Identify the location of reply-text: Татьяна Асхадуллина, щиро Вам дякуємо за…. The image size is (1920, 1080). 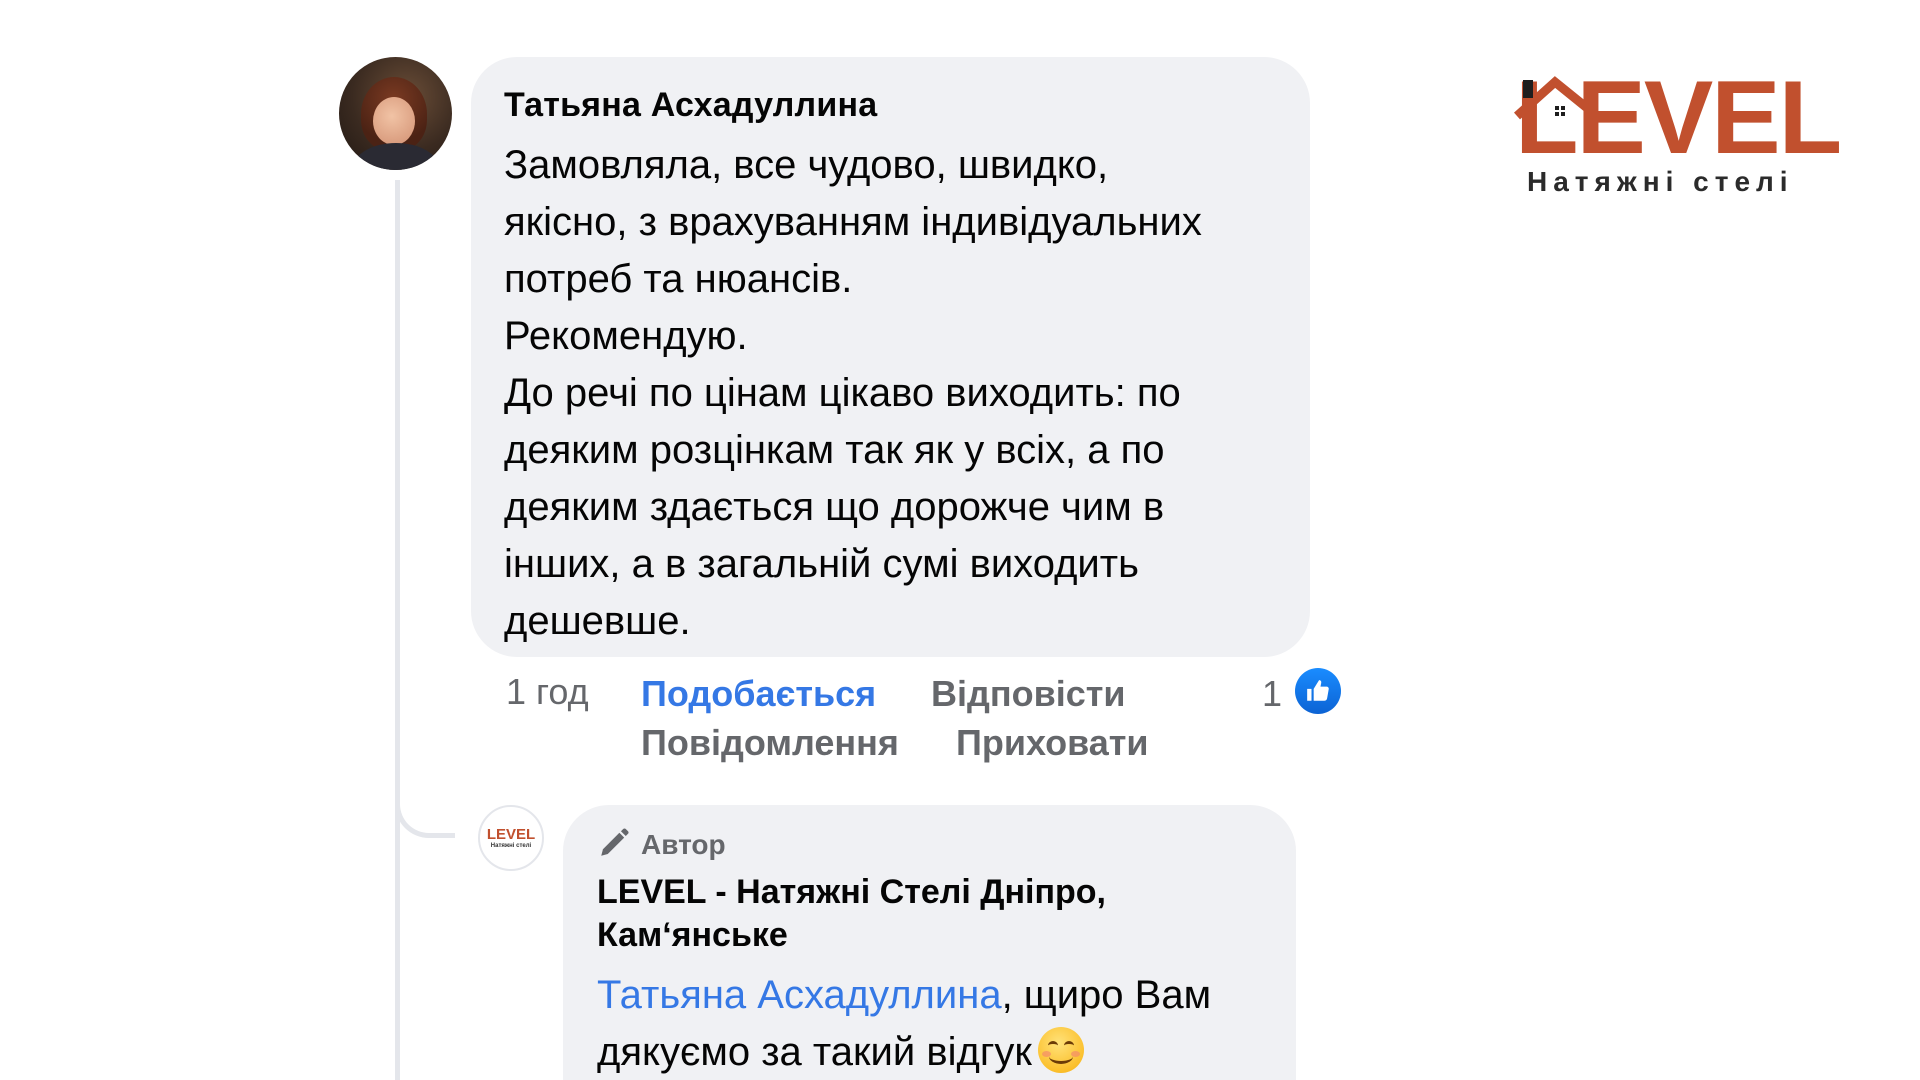
(929, 1023).